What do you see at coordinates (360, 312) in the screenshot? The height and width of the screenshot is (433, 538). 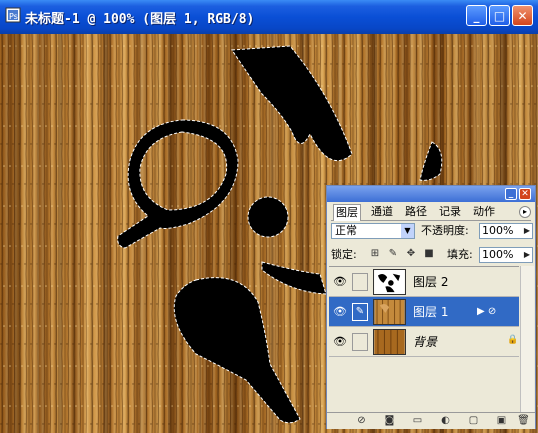 I see `brush-icon: ✎` at bounding box center [360, 312].